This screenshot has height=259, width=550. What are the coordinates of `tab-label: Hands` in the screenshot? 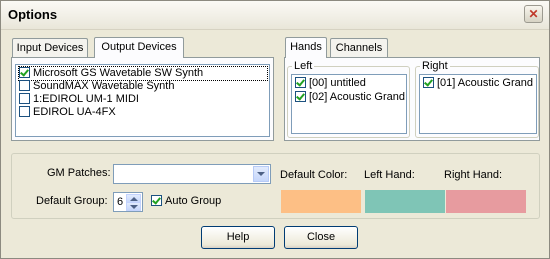 It's located at (306, 47).